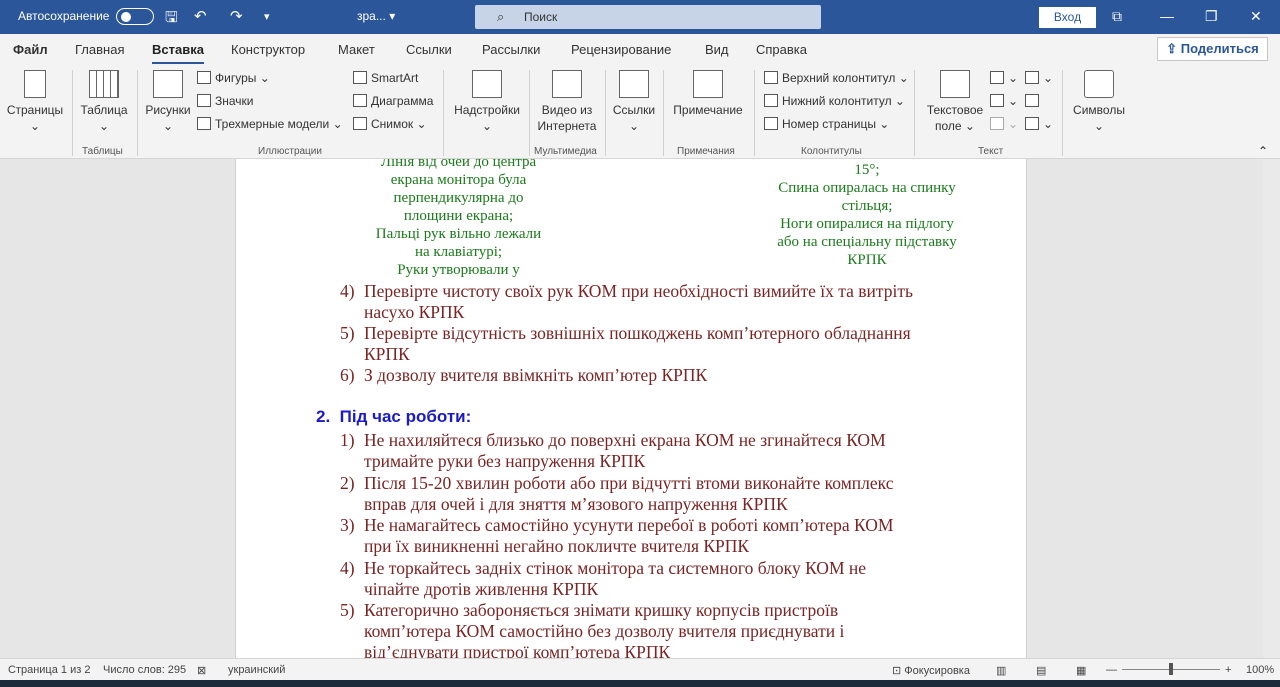  Describe the element at coordinates (1256, 16) in the screenshot. I see `close-icon: ✕` at that location.